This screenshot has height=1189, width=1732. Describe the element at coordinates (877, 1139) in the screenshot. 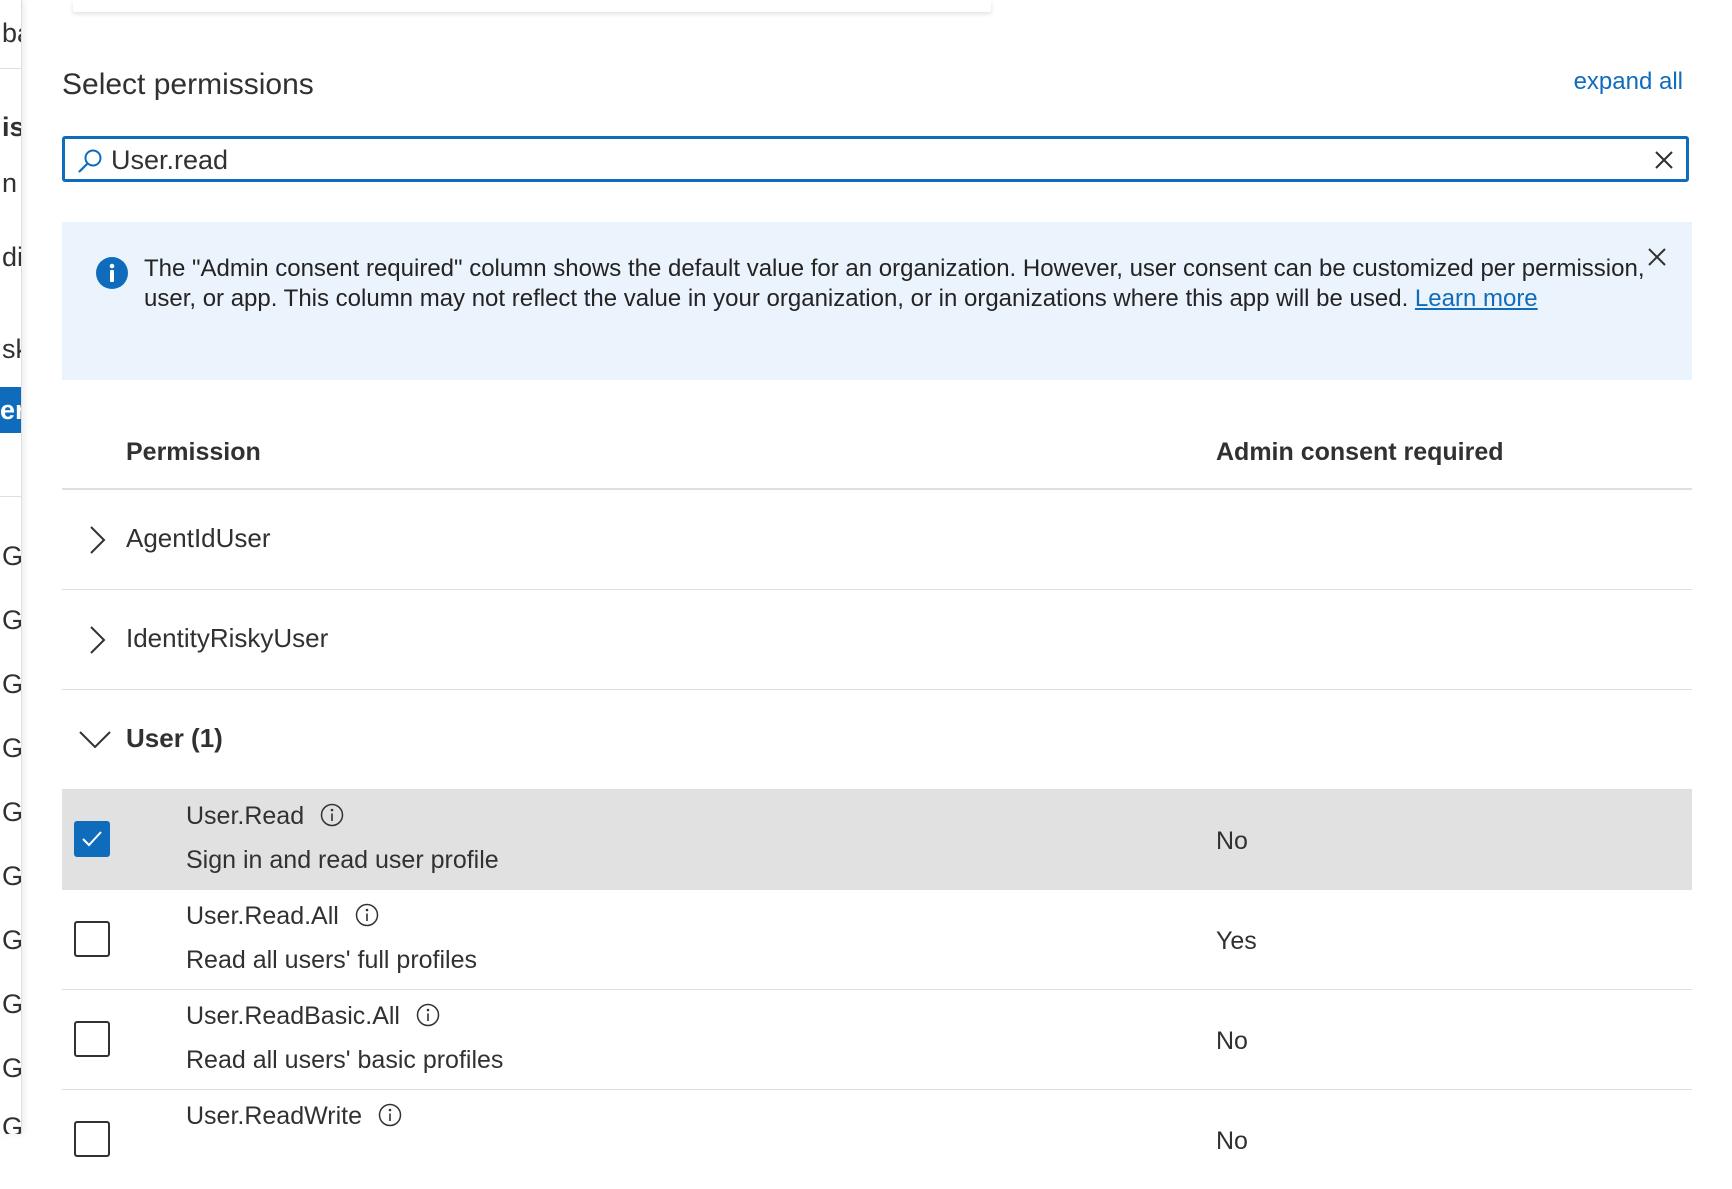

I see `permission-row-user-readwrite: User.ReadWrite No` at that location.